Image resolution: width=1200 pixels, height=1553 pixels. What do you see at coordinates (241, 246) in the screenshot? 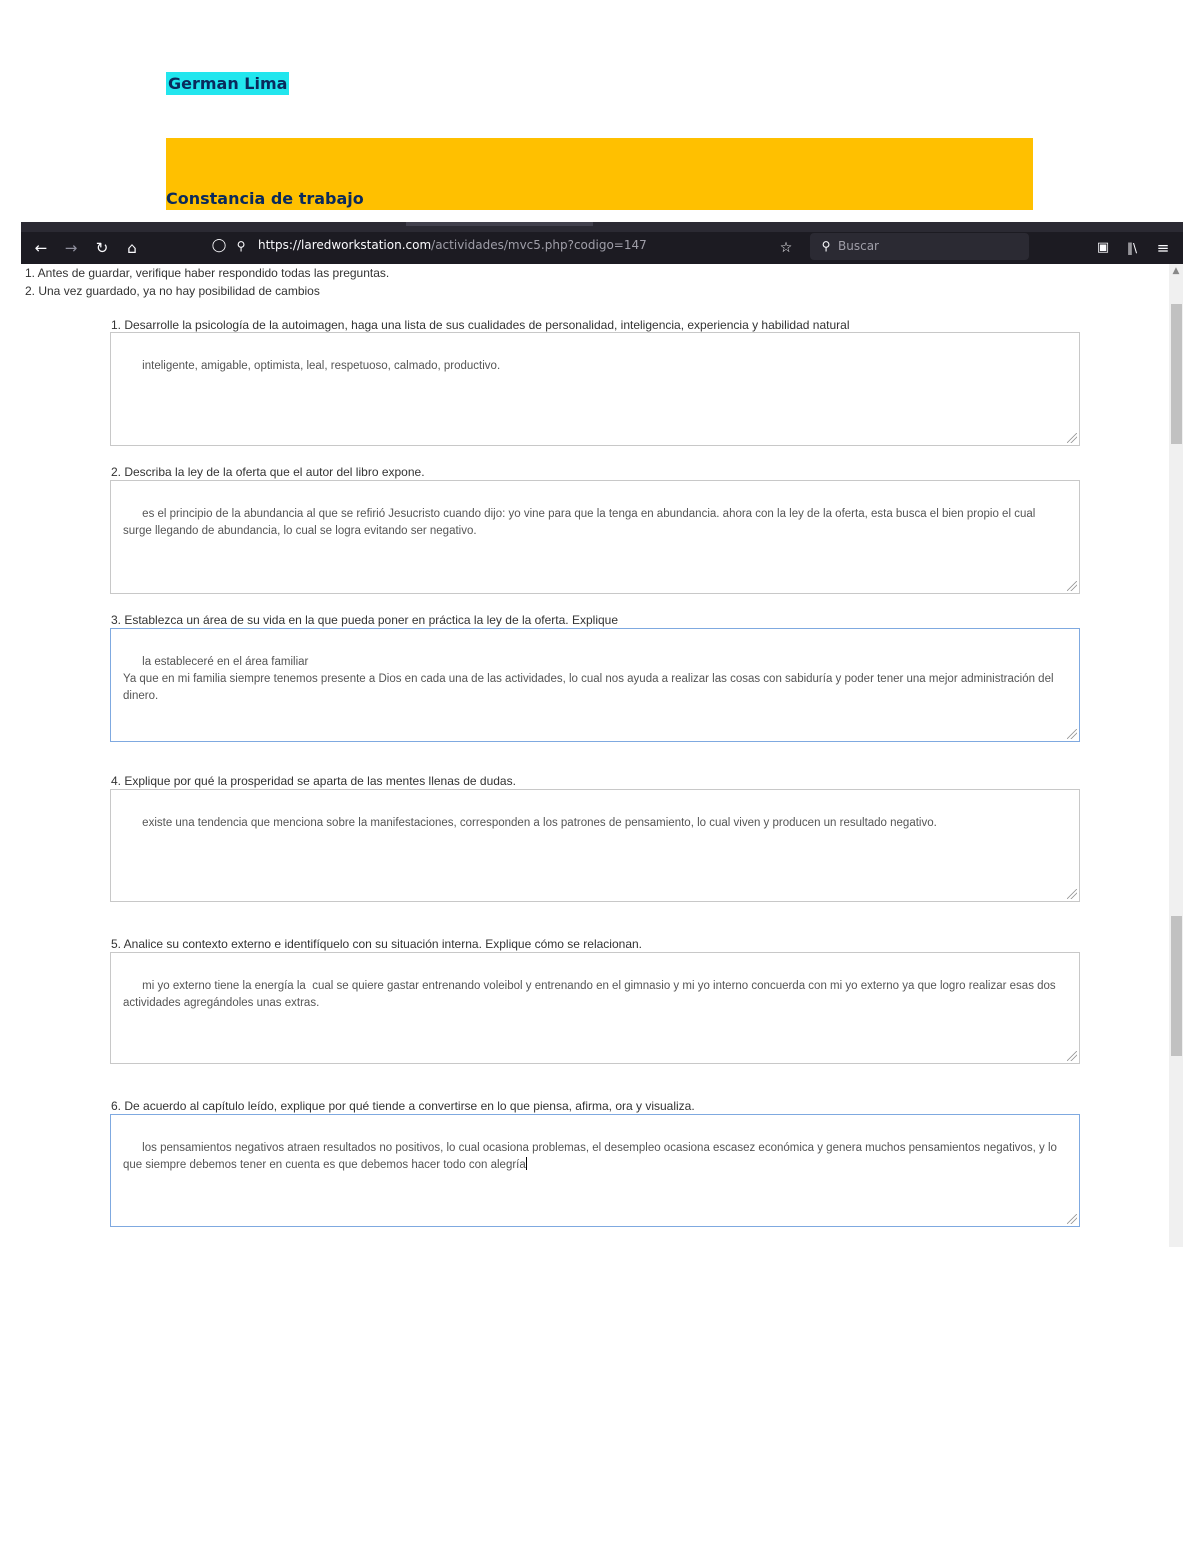
I see `lock-icon: ⚲` at bounding box center [241, 246].